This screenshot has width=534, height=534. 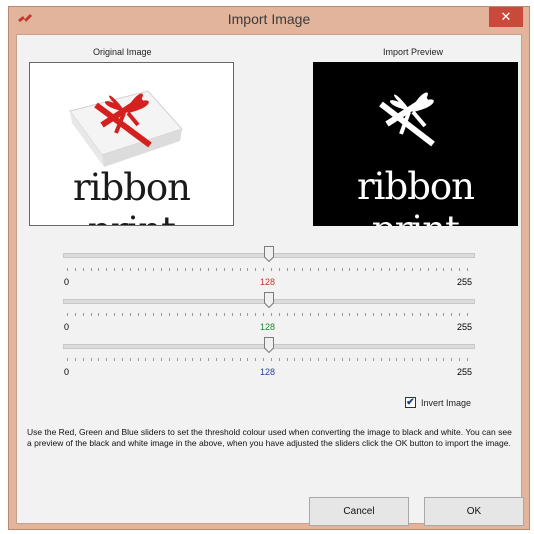 What do you see at coordinates (506, 17) in the screenshot?
I see `close-button: ✕` at bounding box center [506, 17].